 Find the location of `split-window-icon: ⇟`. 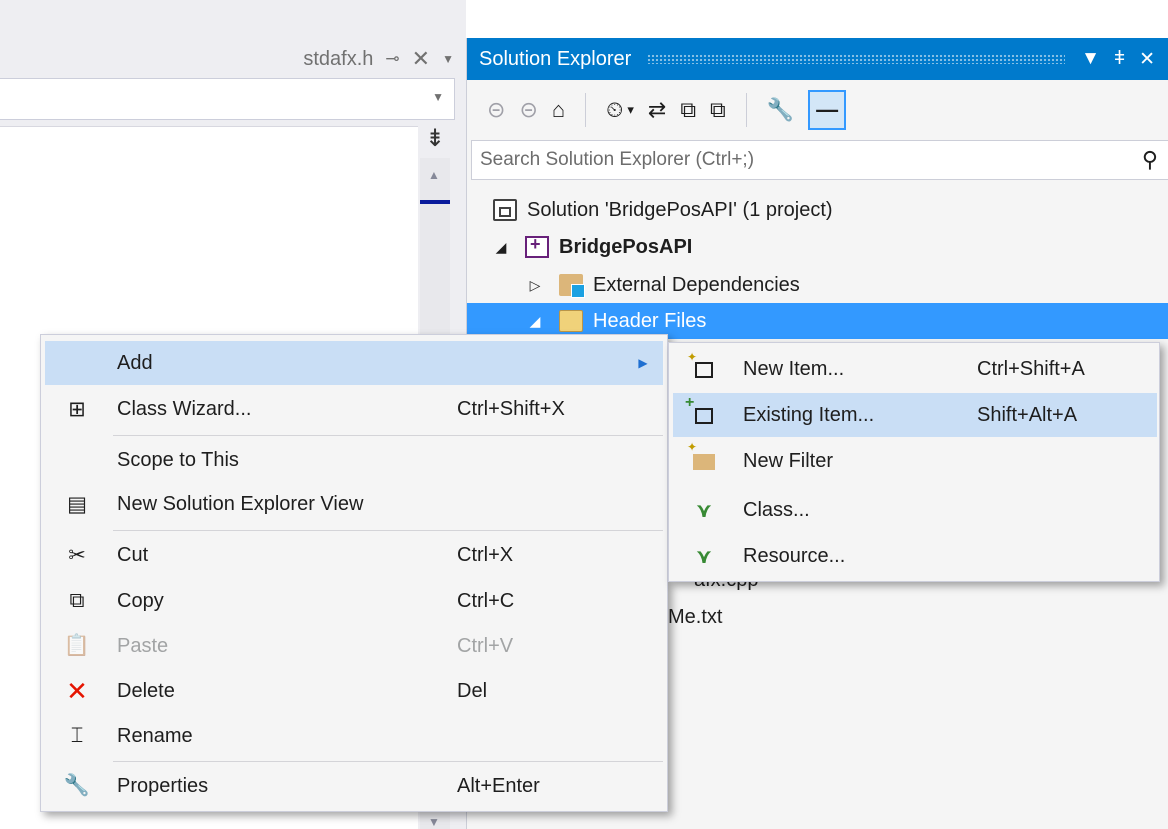

split-window-icon: ⇟ is located at coordinates (435, 141).